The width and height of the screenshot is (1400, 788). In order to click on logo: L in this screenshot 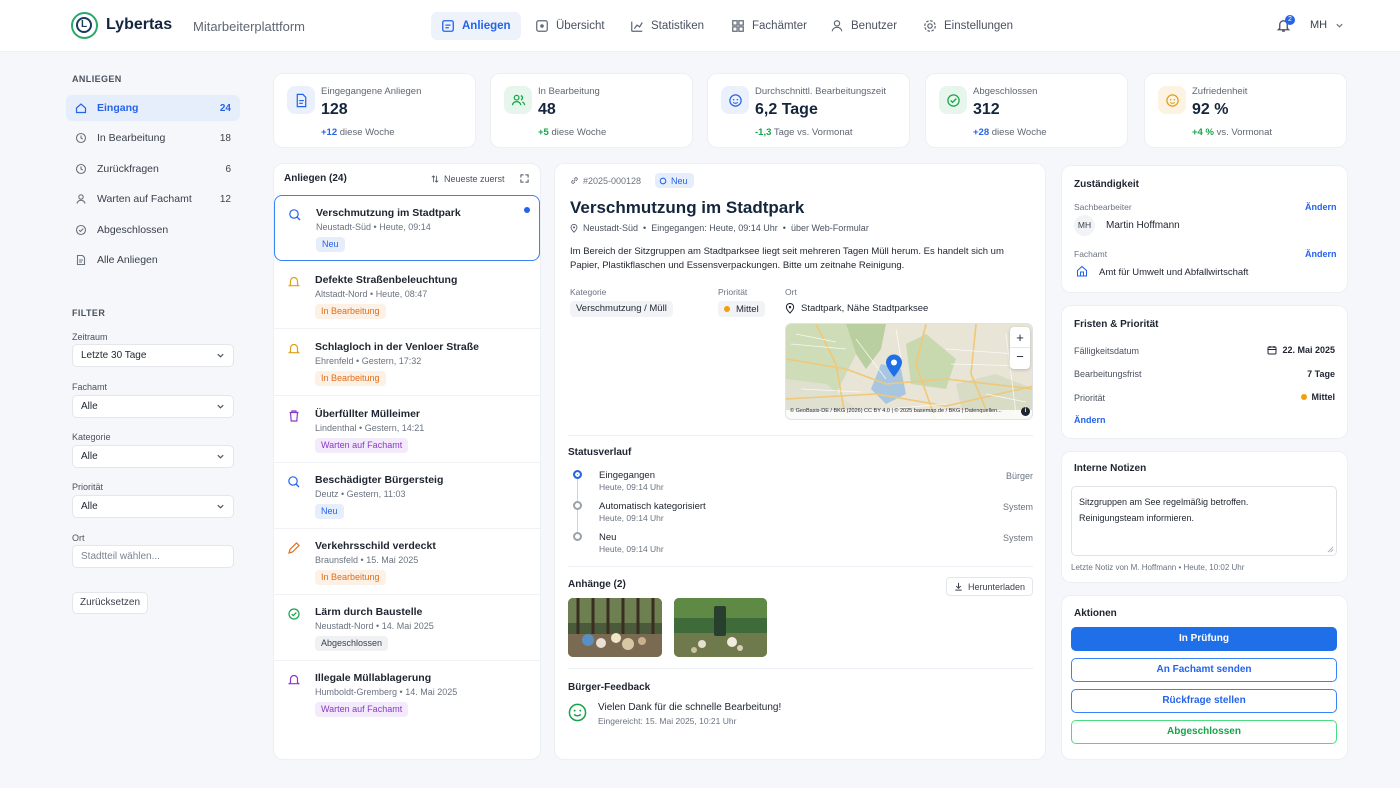, I will do `click(84, 25)`.